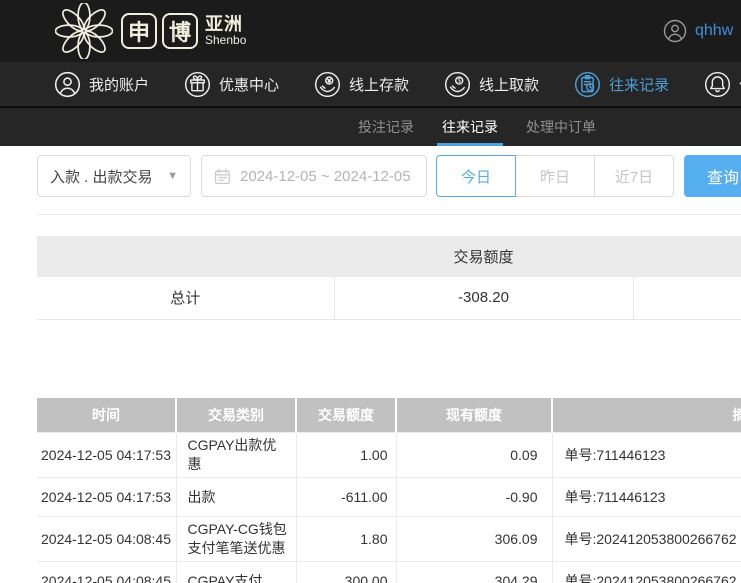  Describe the element at coordinates (101, 177) in the screenshot. I see `select-value: 入款 . 出款交易` at that location.